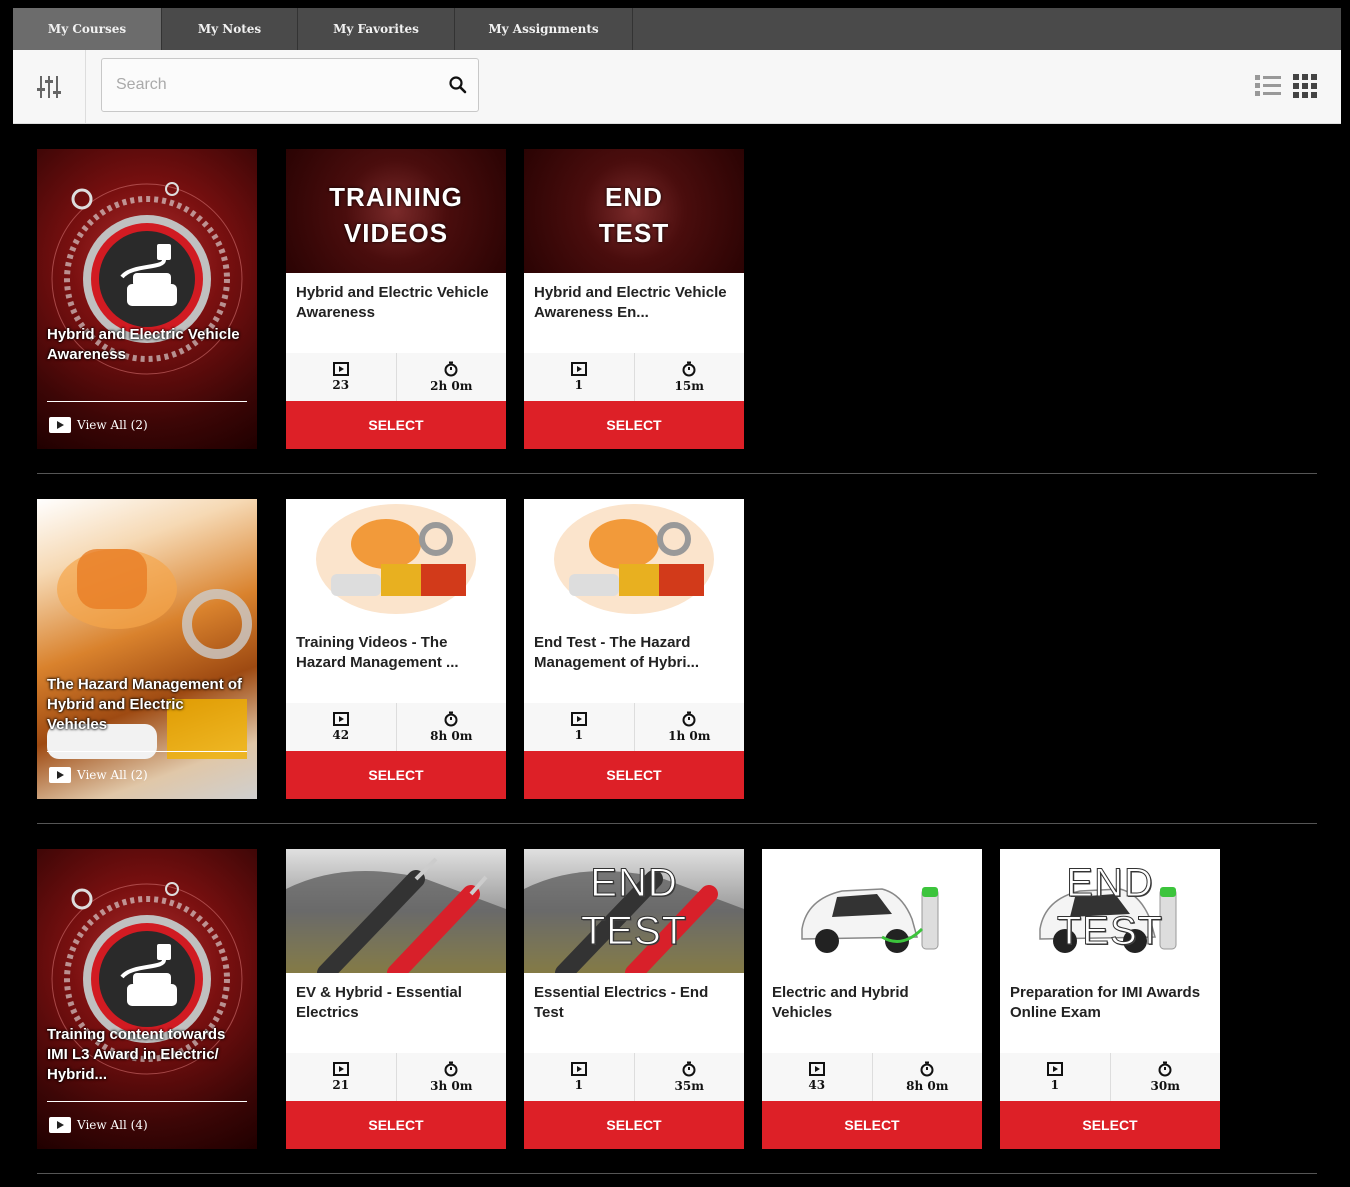  Describe the element at coordinates (230, 29) in the screenshot. I see `tab-my-notes: My Notes` at that location.